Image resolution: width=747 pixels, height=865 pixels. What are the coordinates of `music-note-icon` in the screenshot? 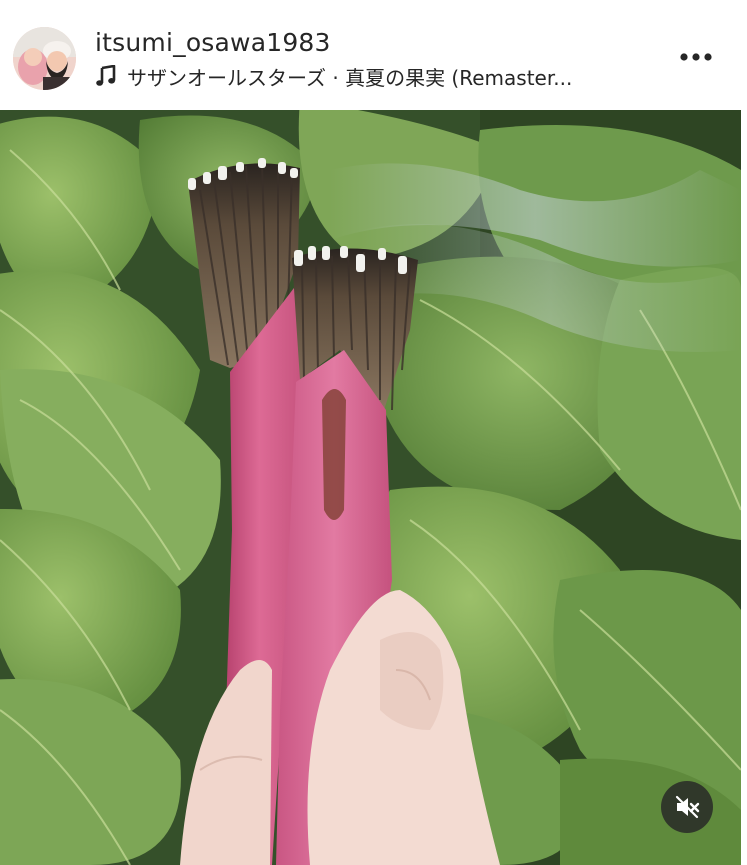 It's located at (106, 75).